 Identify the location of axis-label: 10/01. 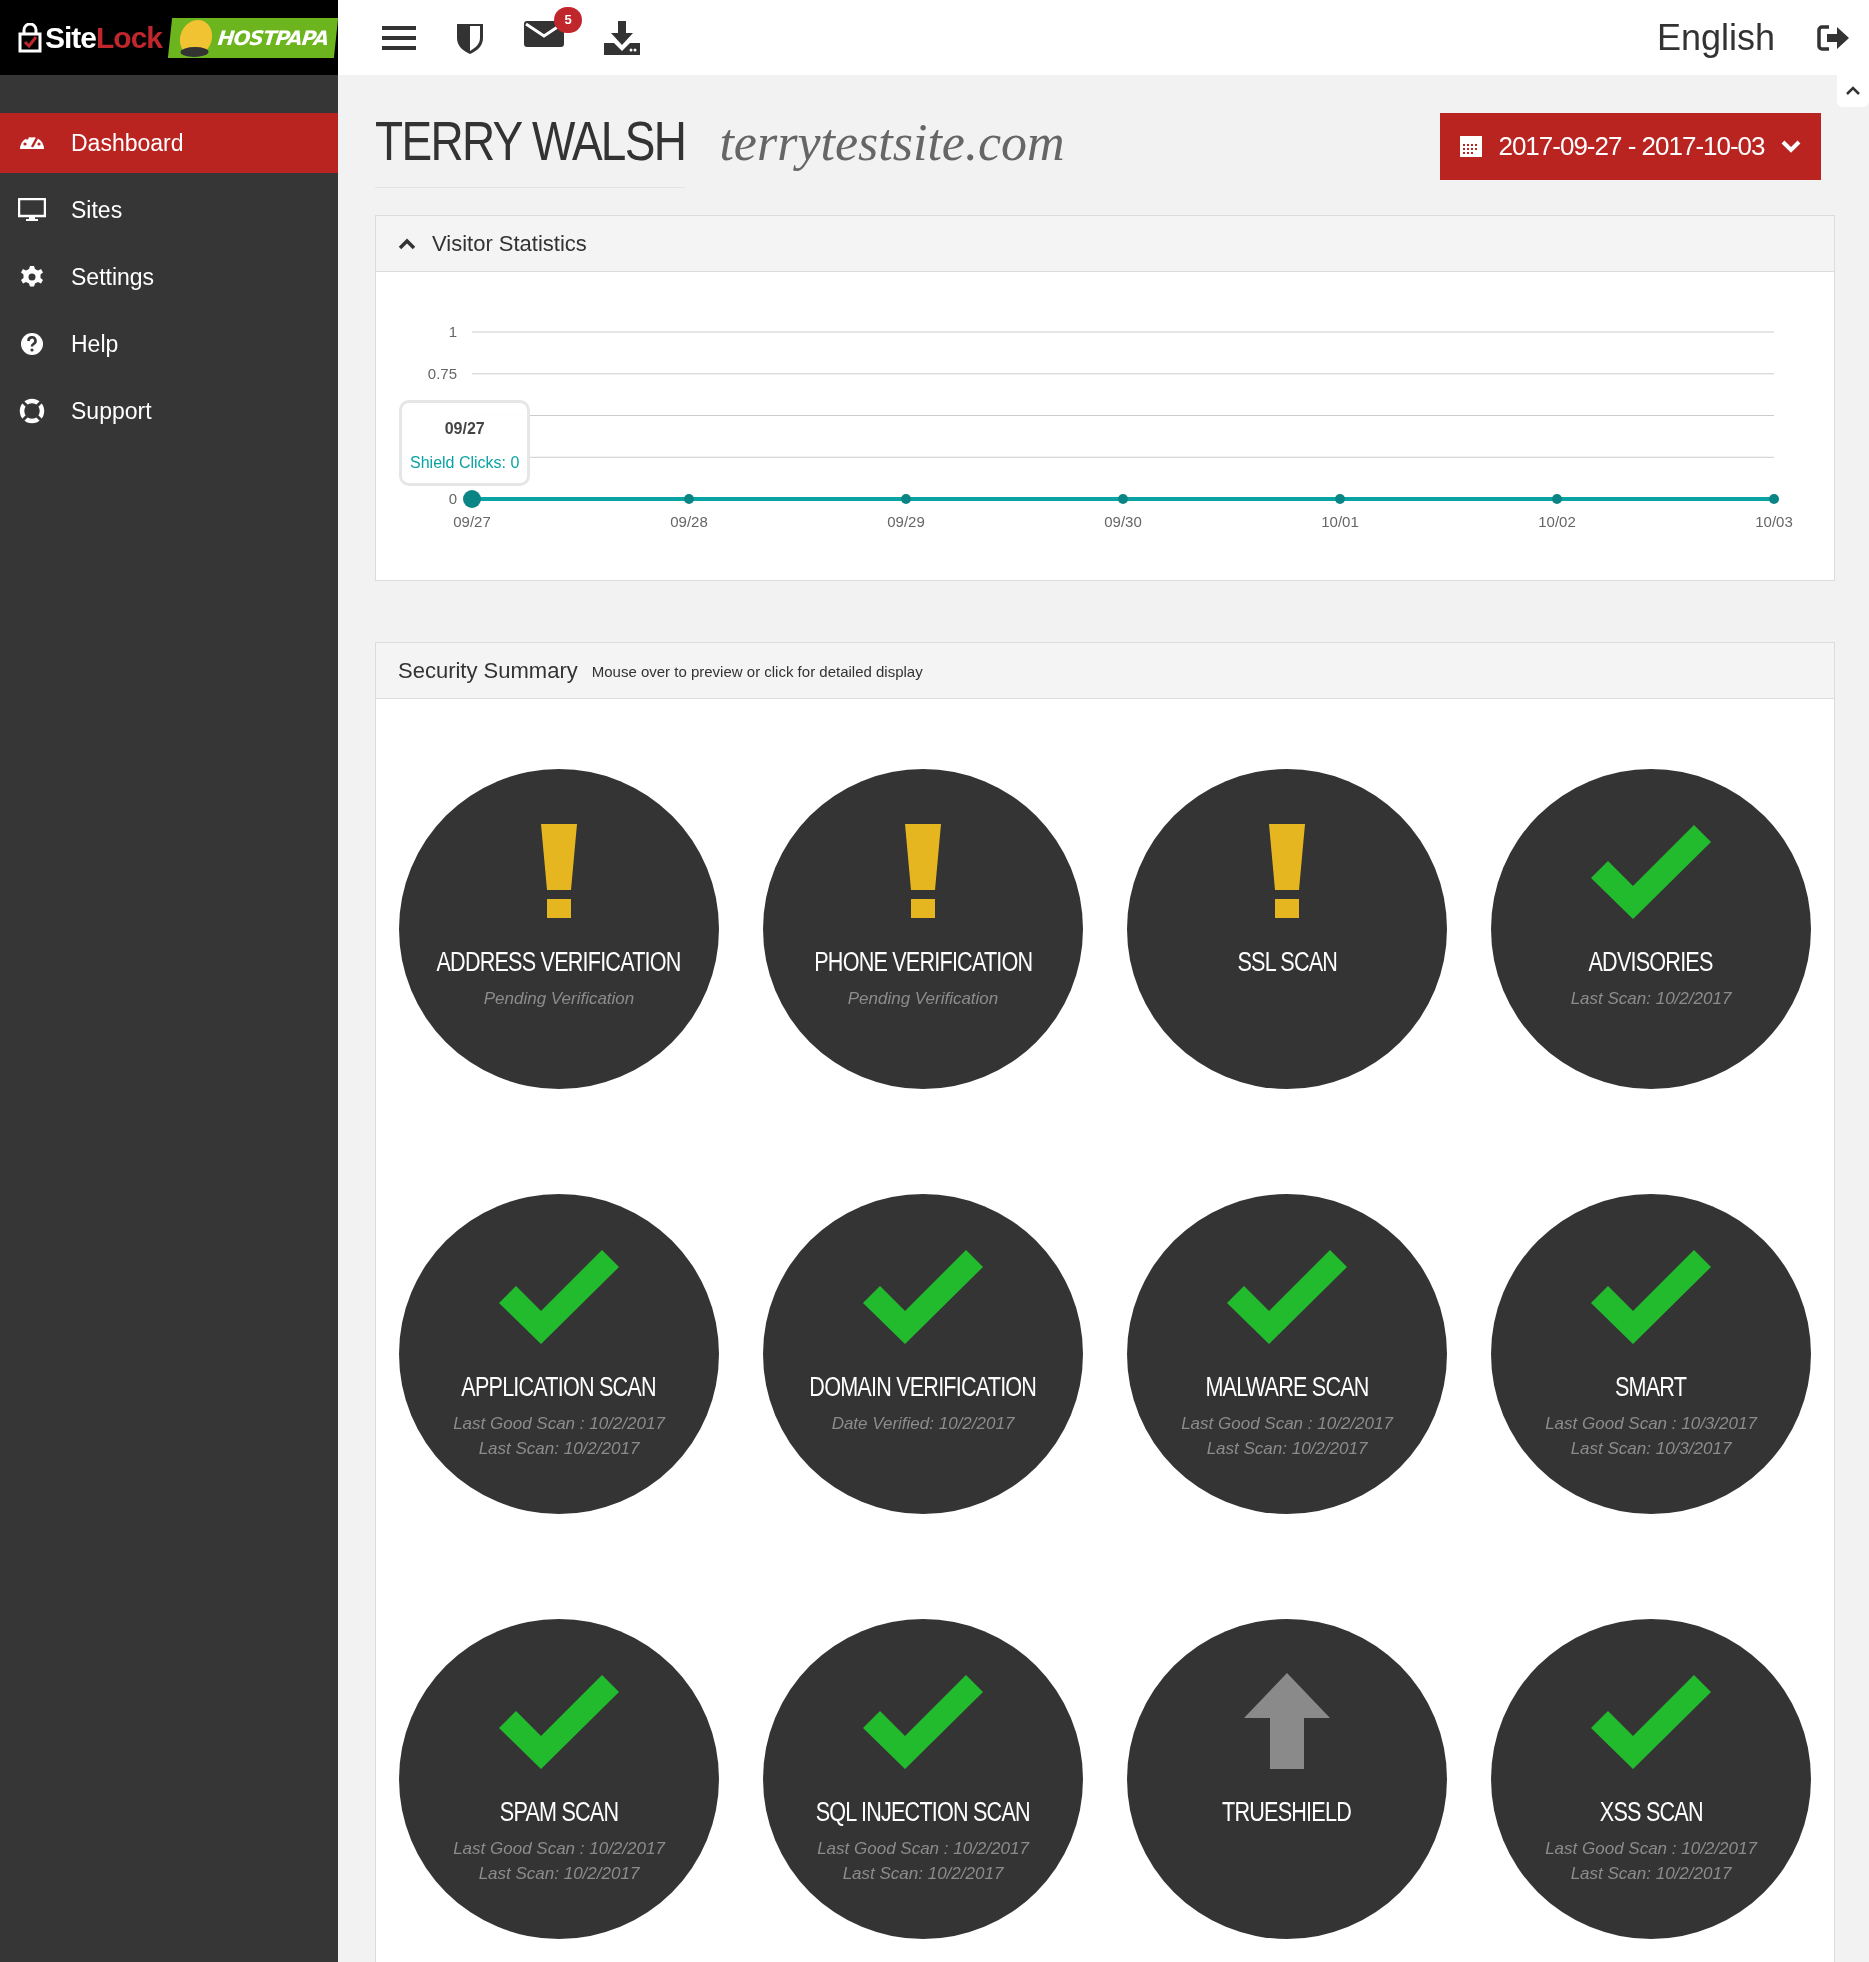
(1340, 521).